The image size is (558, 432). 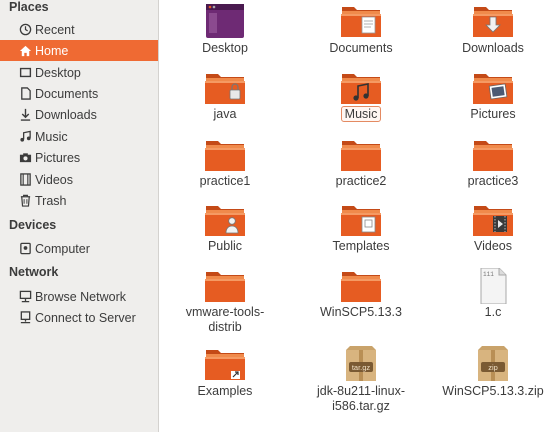 What do you see at coordinates (52, 50) in the screenshot?
I see `sidebar-item-label: Home` at bounding box center [52, 50].